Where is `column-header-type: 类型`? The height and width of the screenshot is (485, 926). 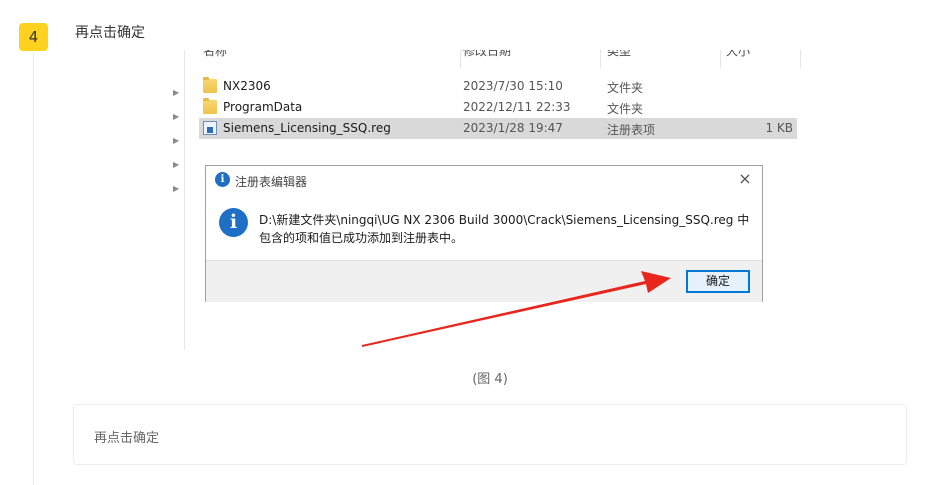 column-header-type: 类型 is located at coordinates (619, 56).